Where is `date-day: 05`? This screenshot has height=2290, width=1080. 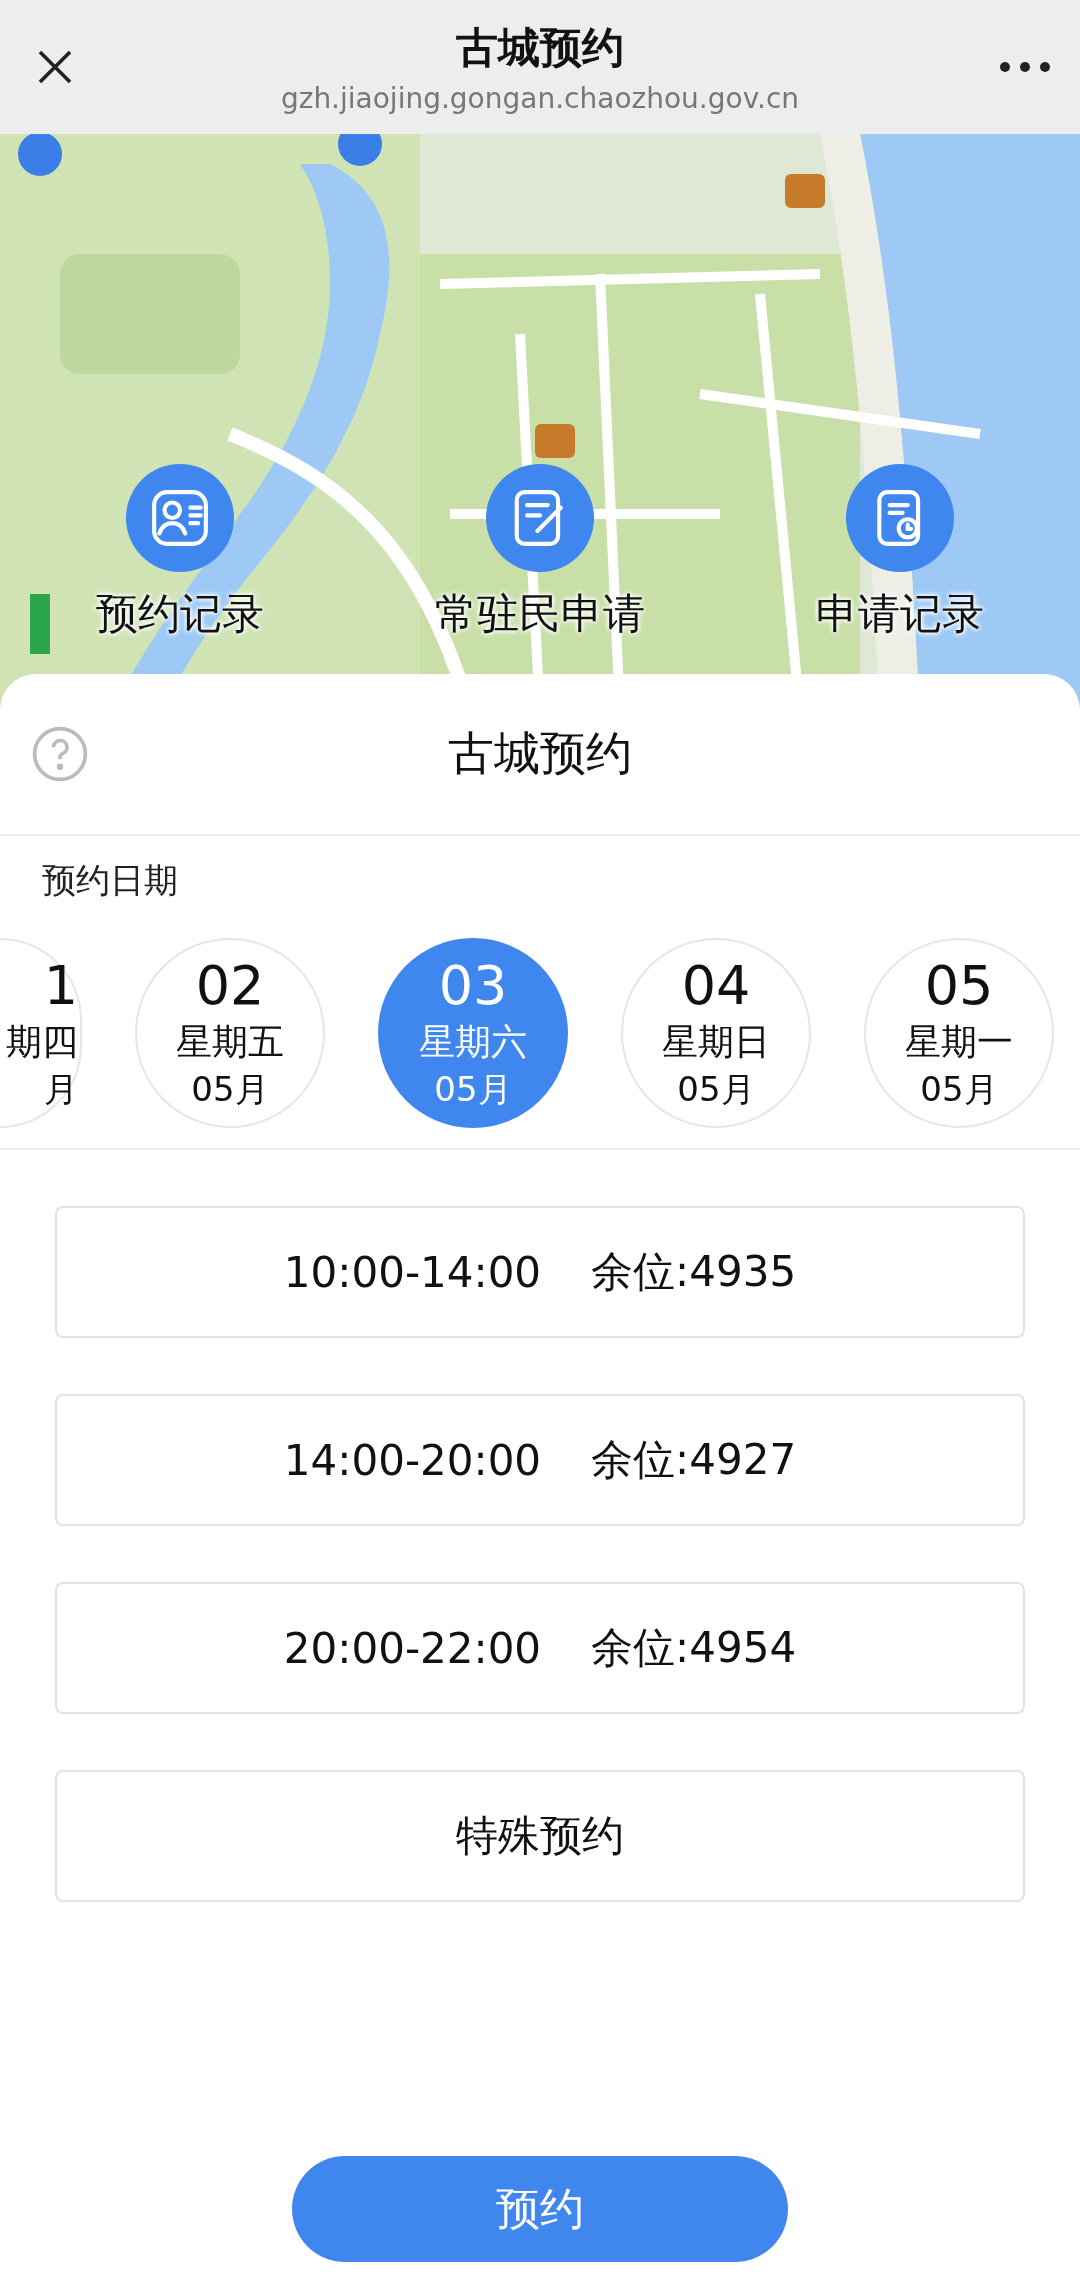
date-day: 05 is located at coordinates (959, 986).